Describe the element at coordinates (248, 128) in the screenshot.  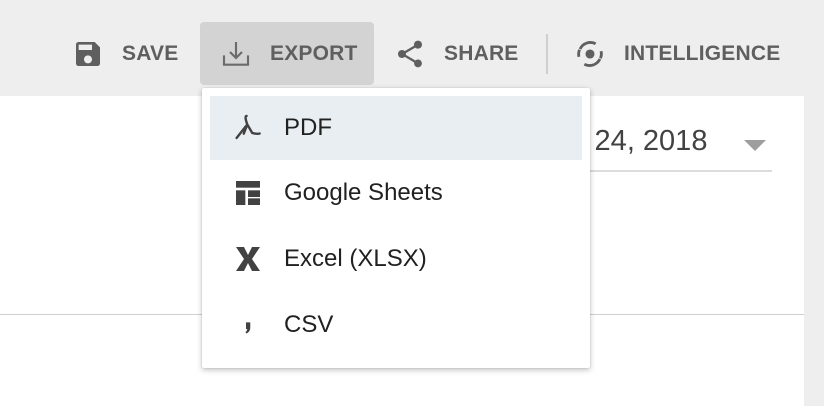
I see `pdf-icon` at that location.